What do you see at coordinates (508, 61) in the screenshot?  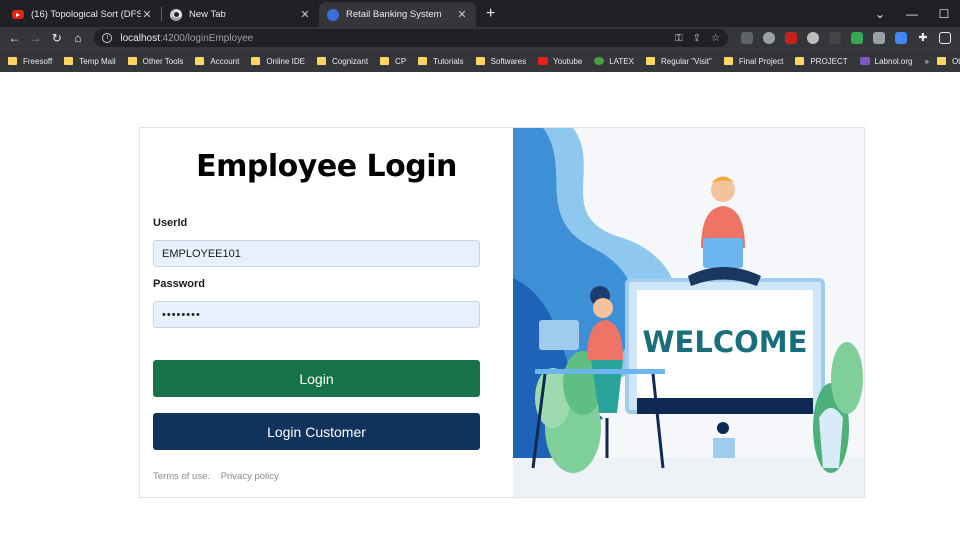 I see `bookmark-label: Softwares` at bounding box center [508, 61].